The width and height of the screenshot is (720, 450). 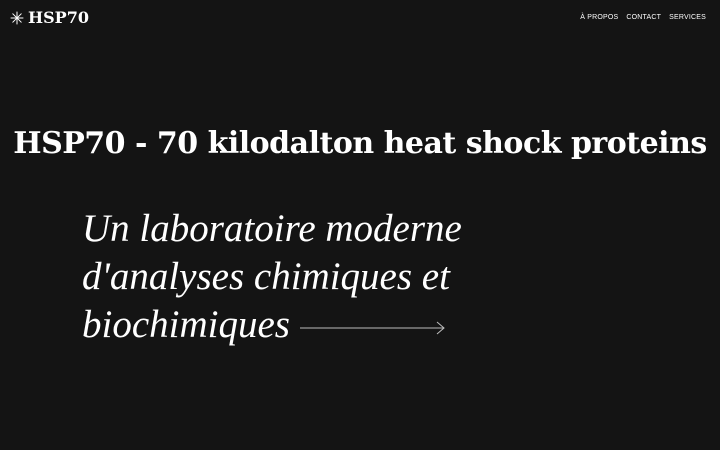 I want to click on asterisk-star-icon, so click(x=17, y=18).